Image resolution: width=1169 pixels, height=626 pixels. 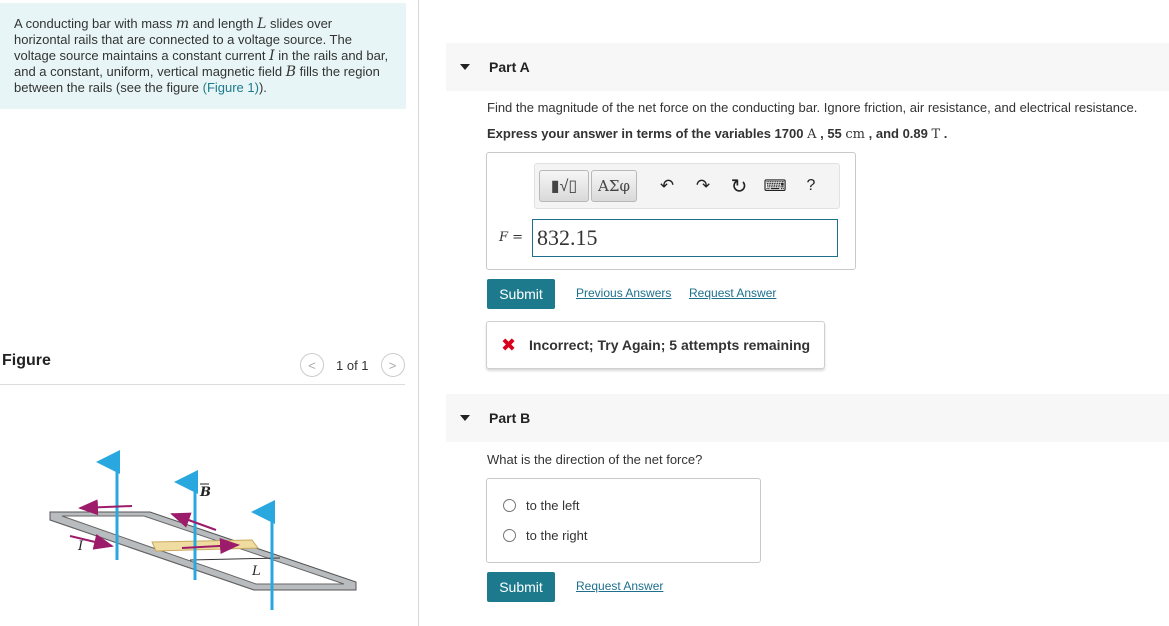 I want to click on option-left: to the left, so click(x=541, y=505).